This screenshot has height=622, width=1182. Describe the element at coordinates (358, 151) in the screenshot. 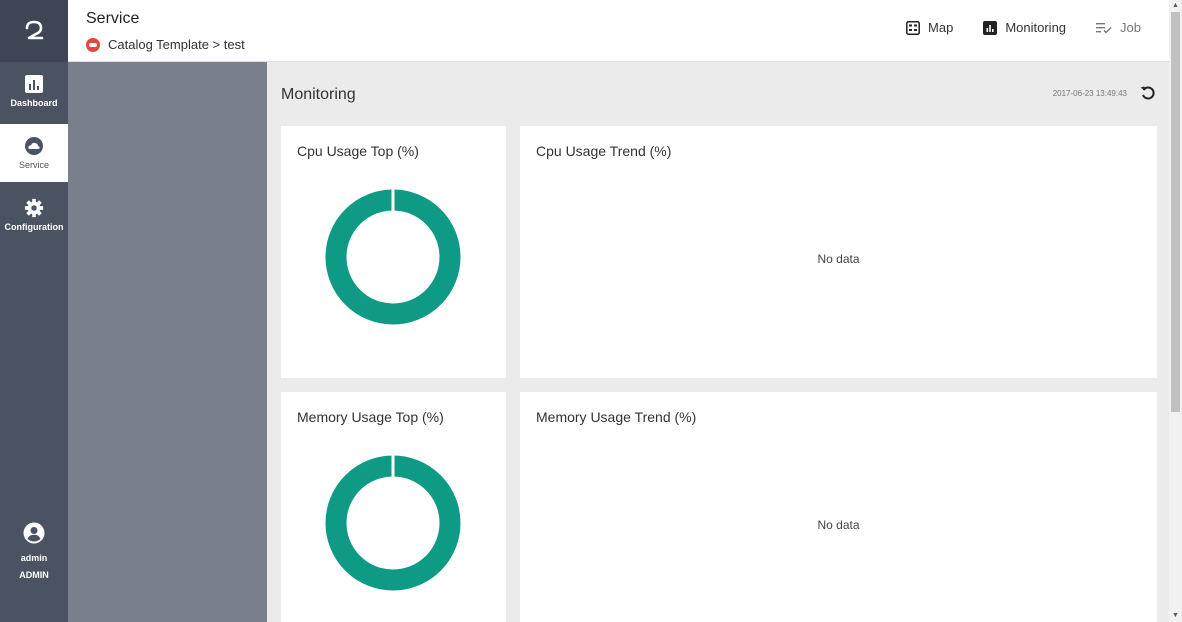

I see `card-title: Cpu Usage Top (%)` at that location.